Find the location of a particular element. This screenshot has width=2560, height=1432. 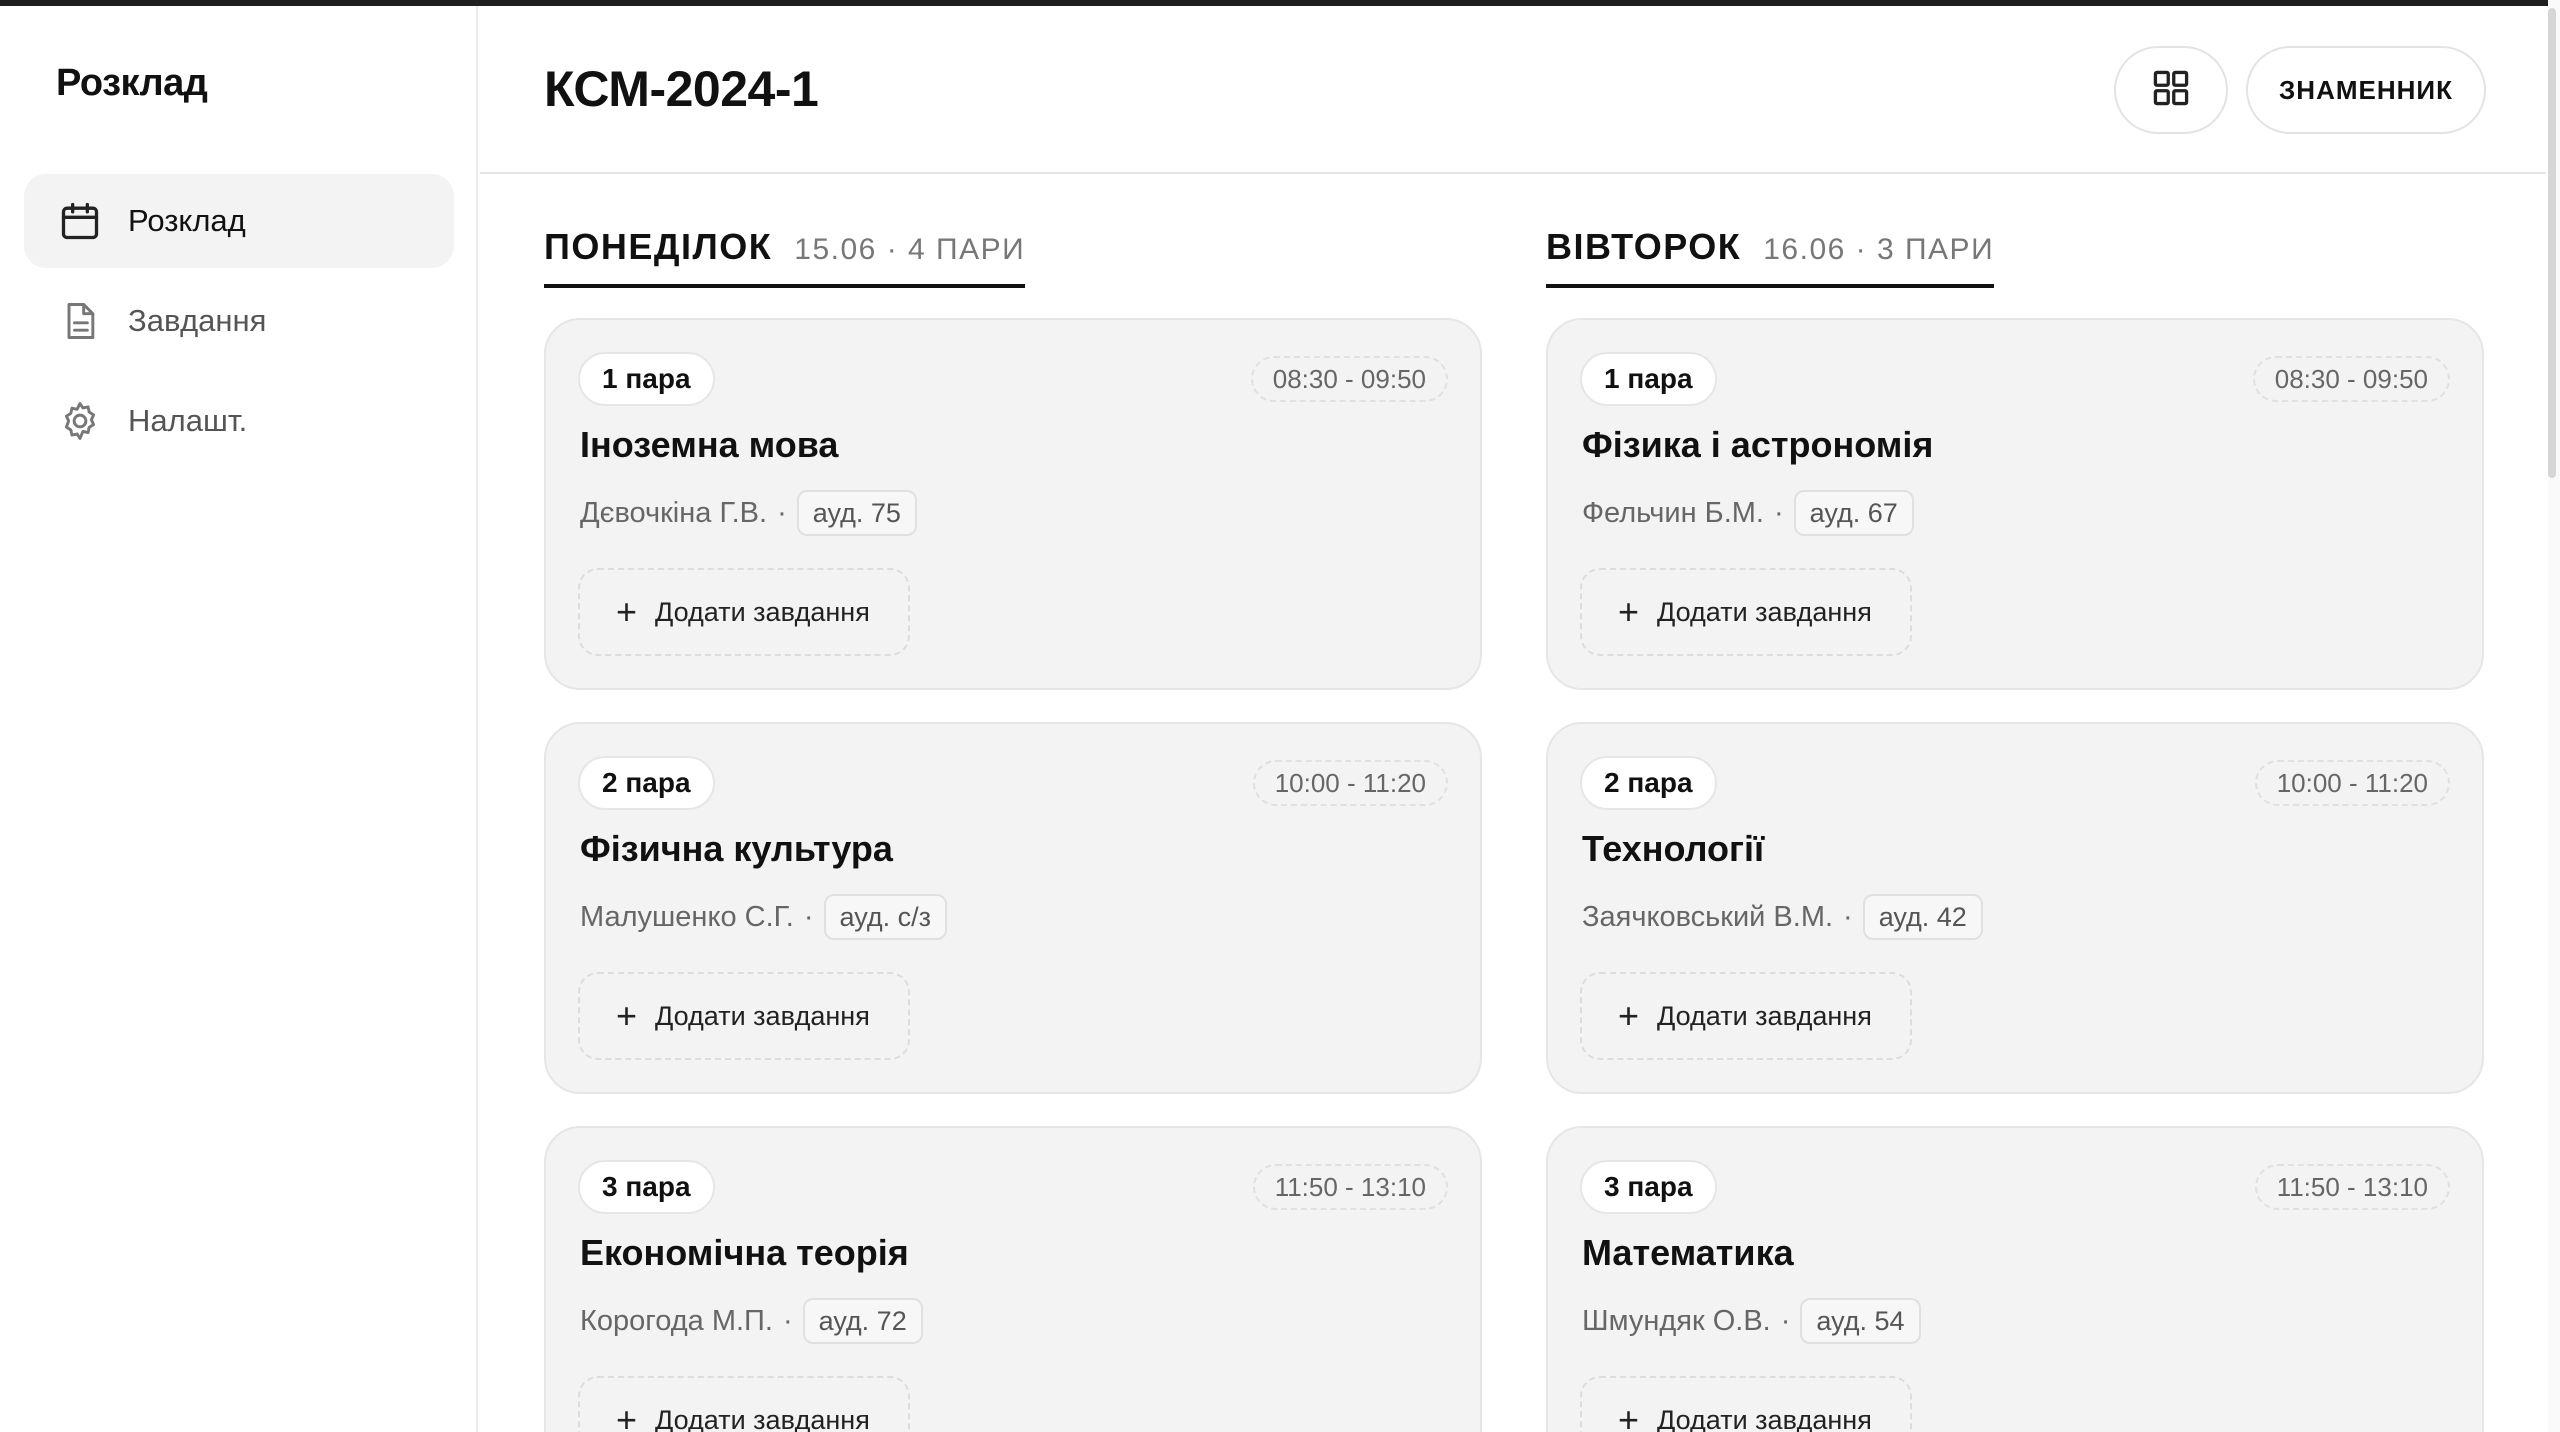

sidebar-item-label: Налашт. is located at coordinates (188, 420).